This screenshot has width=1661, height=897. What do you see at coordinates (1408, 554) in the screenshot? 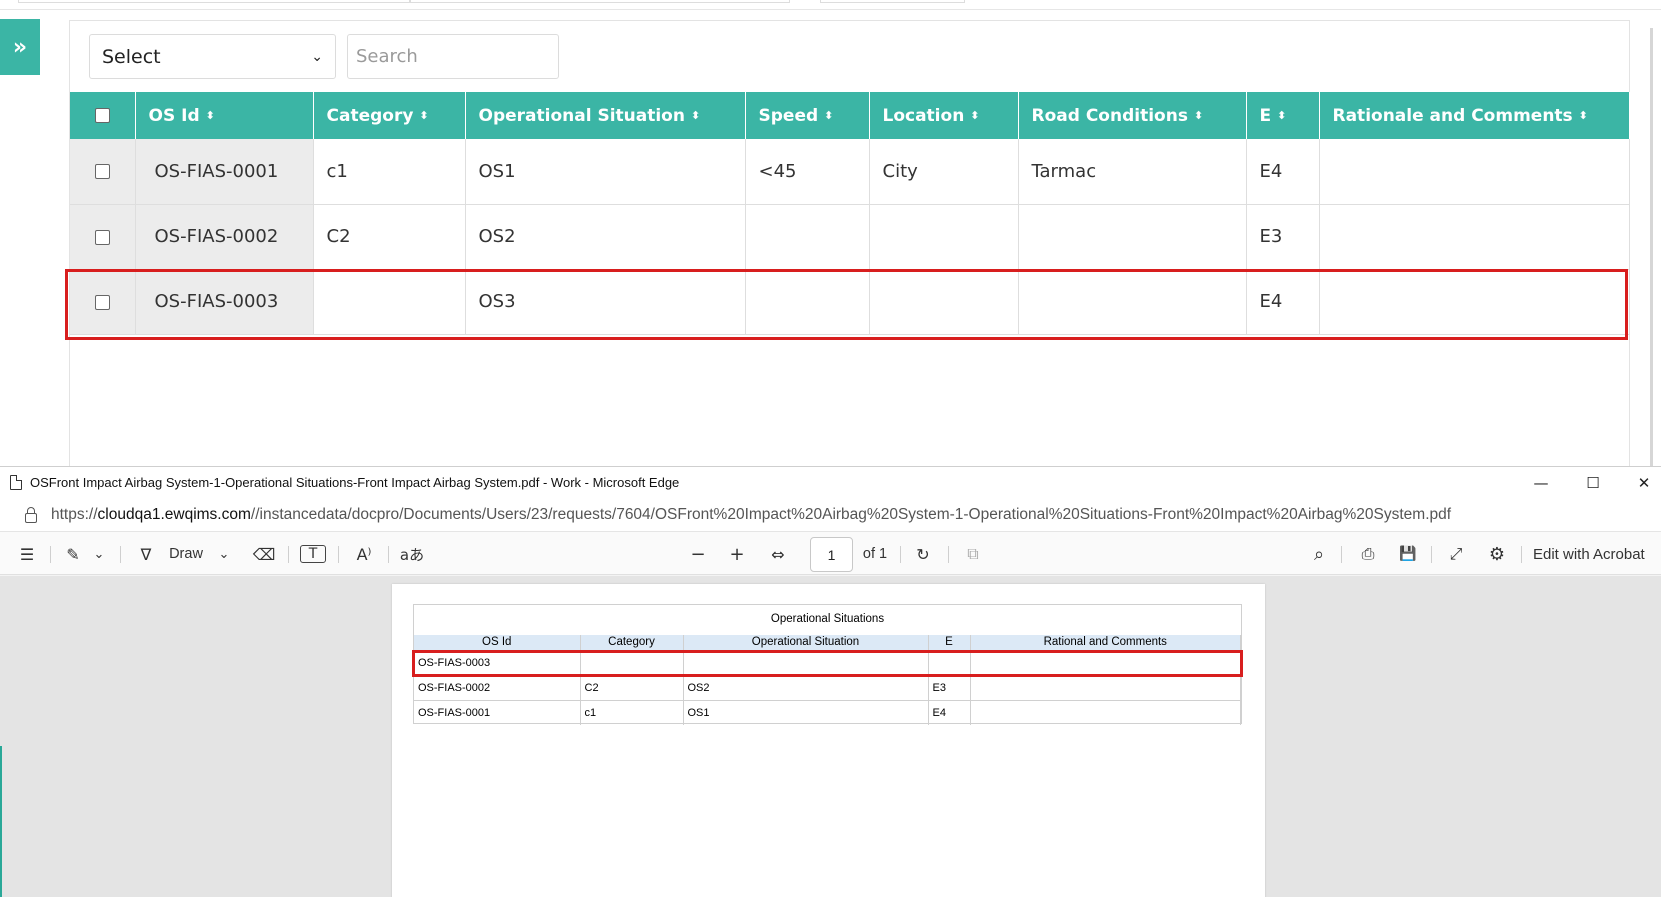
I see `save-icon: 💾` at bounding box center [1408, 554].